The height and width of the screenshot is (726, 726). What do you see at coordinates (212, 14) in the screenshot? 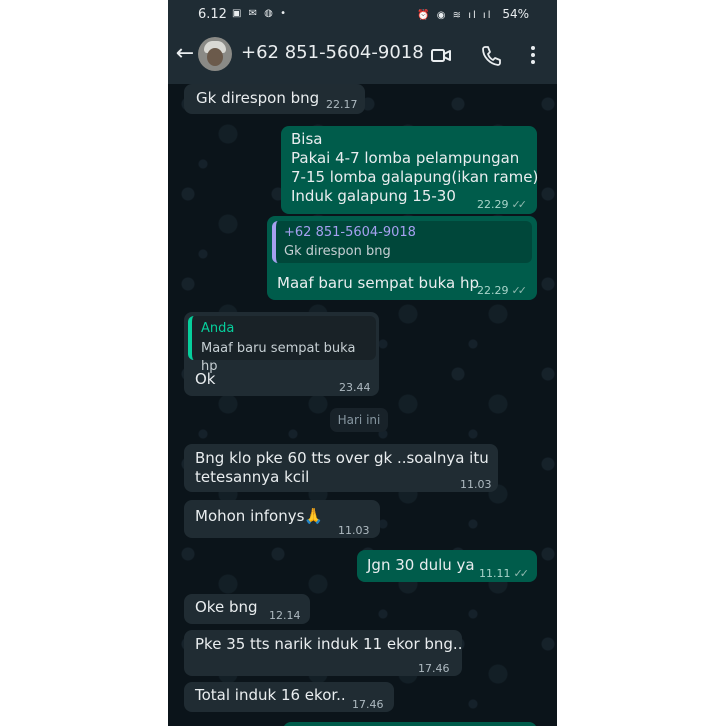
I see `clock: 6.12` at bounding box center [212, 14].